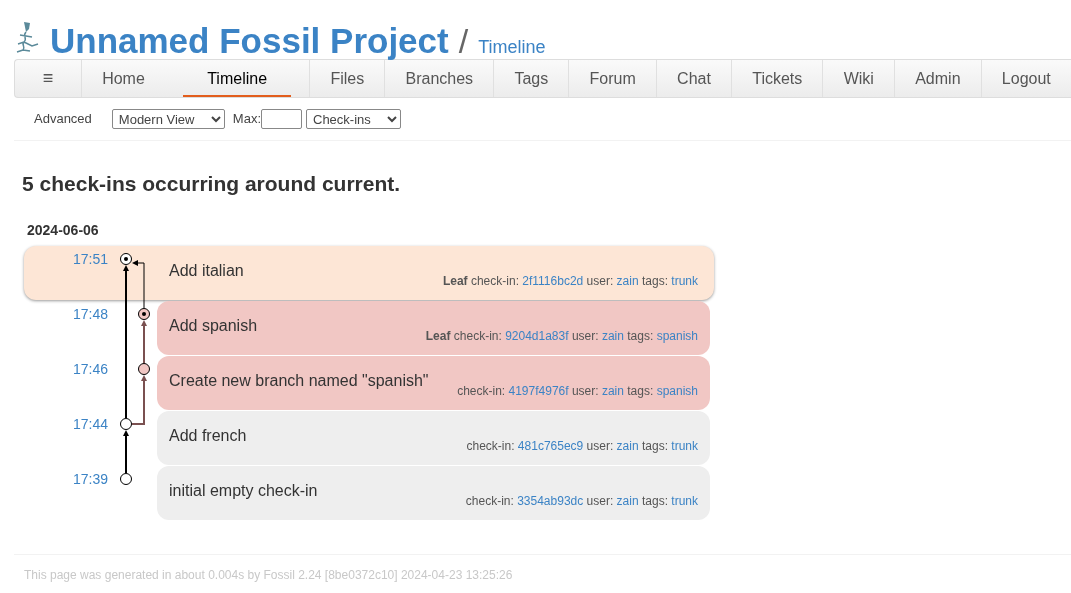 The height and width of the screenshot is (593, 1071). What do you see at coordinates (777, 78) in the screenshot?
I see `nav-tab: Tickets` at bounding box center [777, 78].